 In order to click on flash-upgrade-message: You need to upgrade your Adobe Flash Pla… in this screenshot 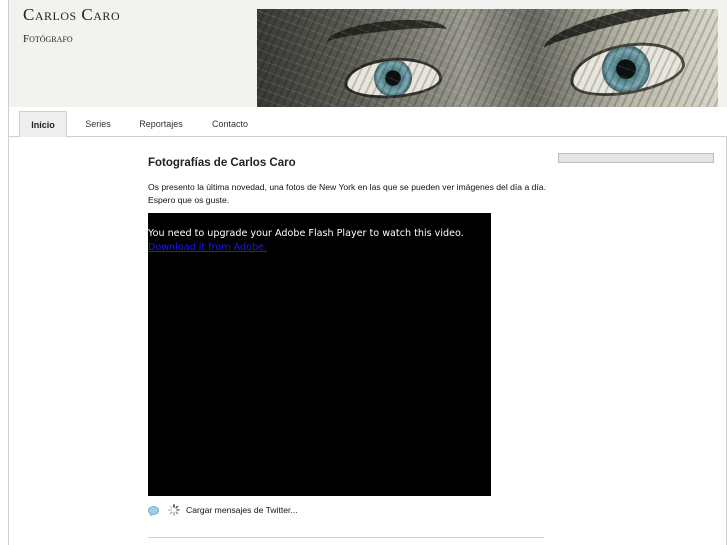, I will do `click(306, 233)`.